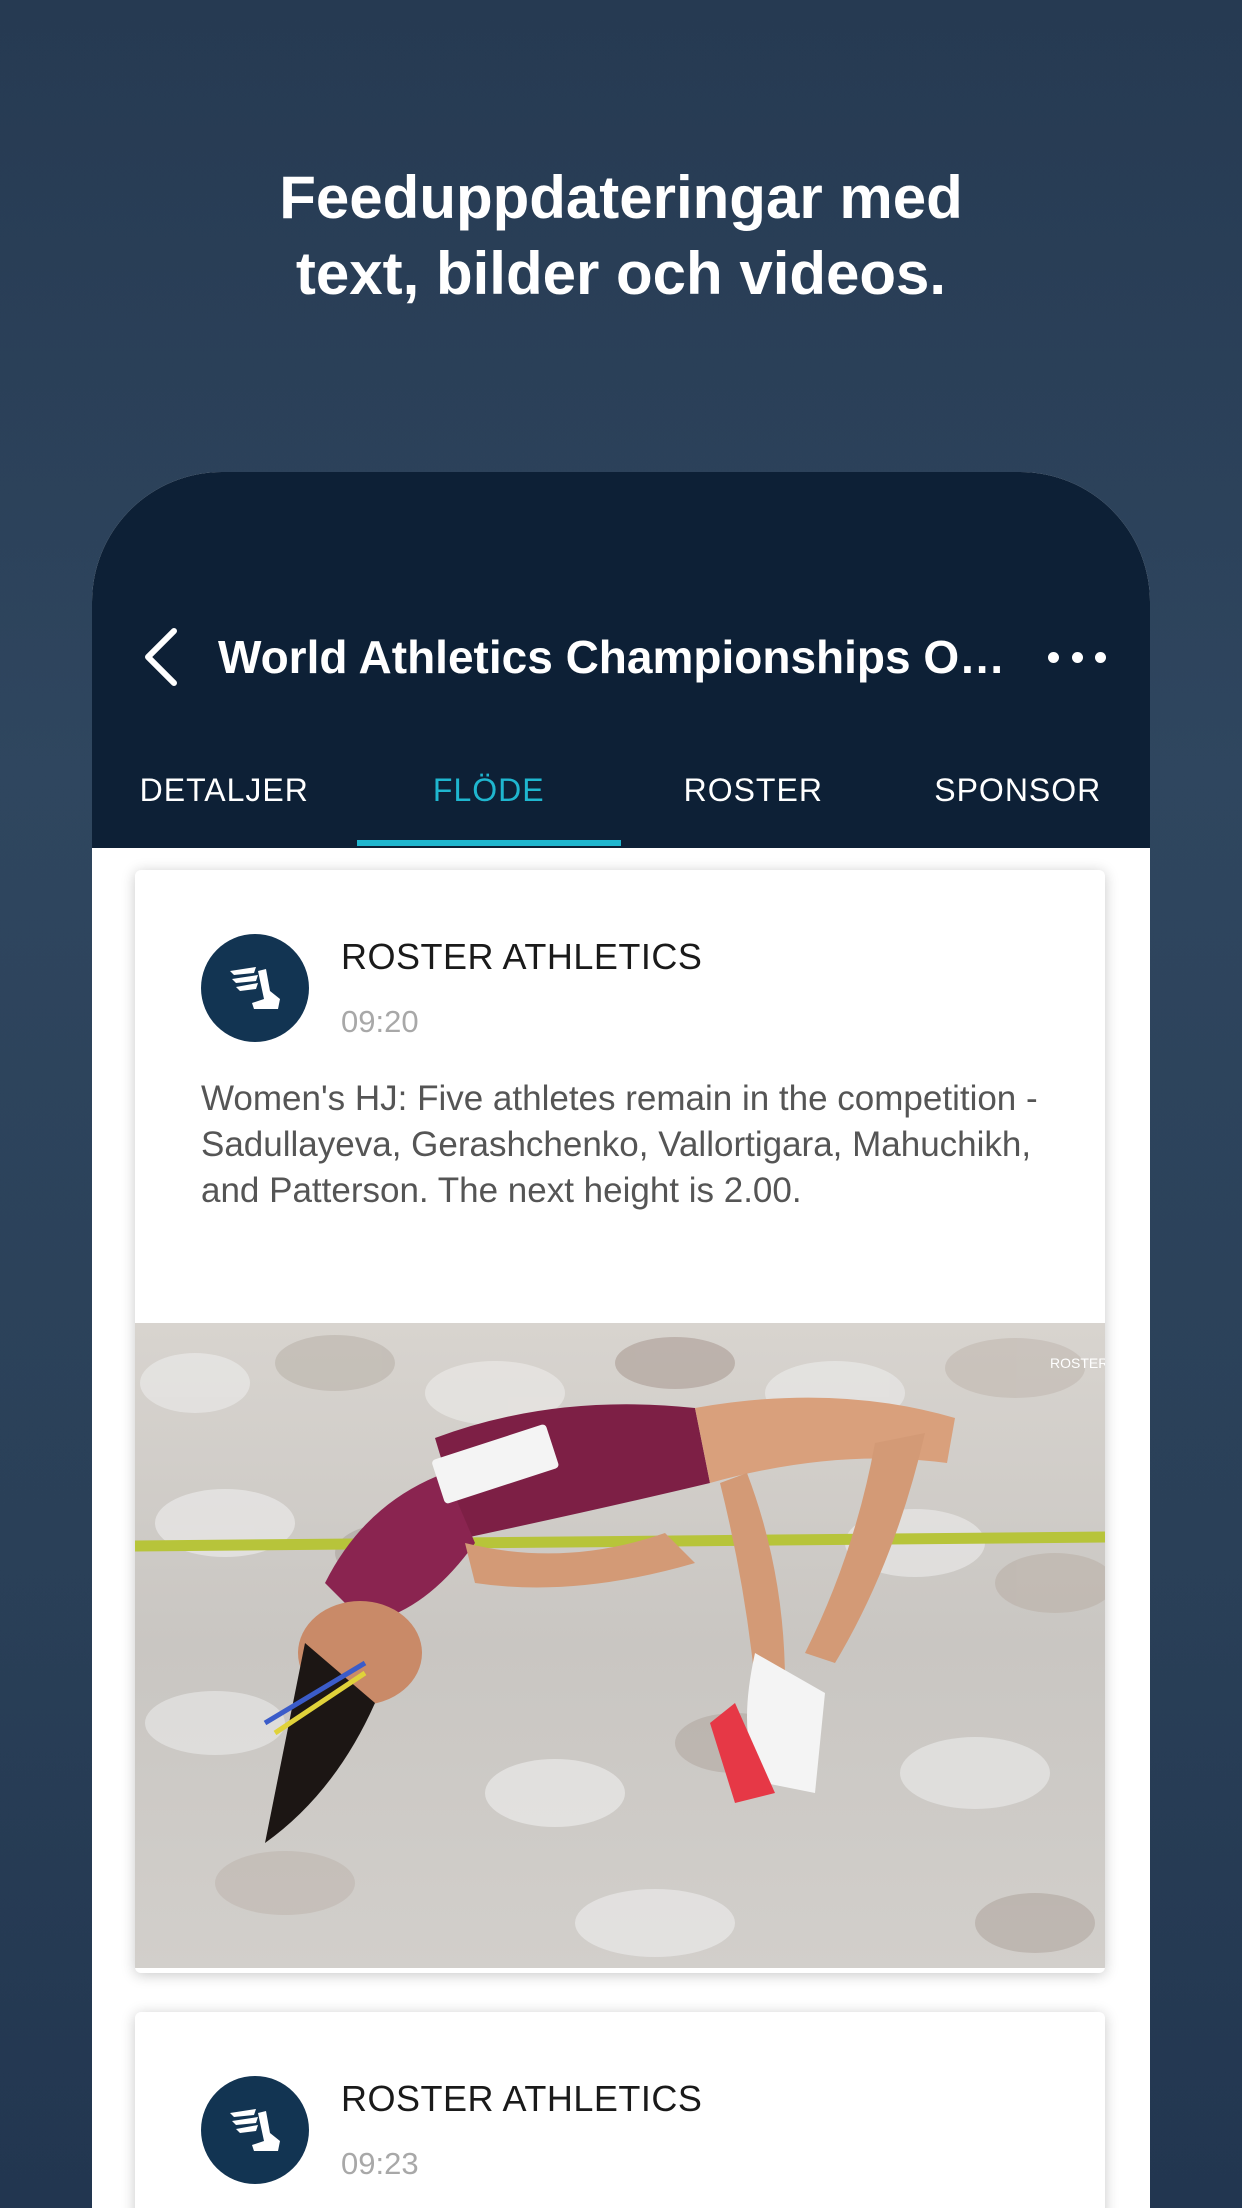 The image size is (1242, 2208). I want to click on chevron-left-icon, so click(161, 657).